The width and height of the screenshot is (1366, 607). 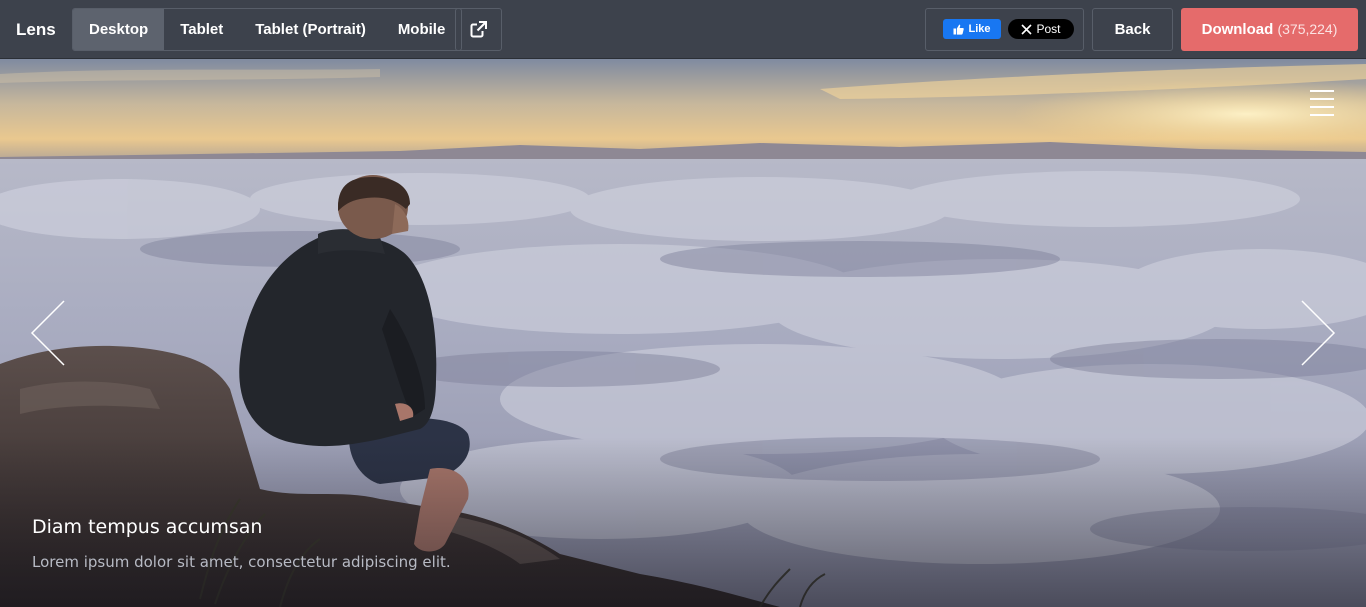 I want to click on x-post-button: Post, so click(x=1041, y=29).